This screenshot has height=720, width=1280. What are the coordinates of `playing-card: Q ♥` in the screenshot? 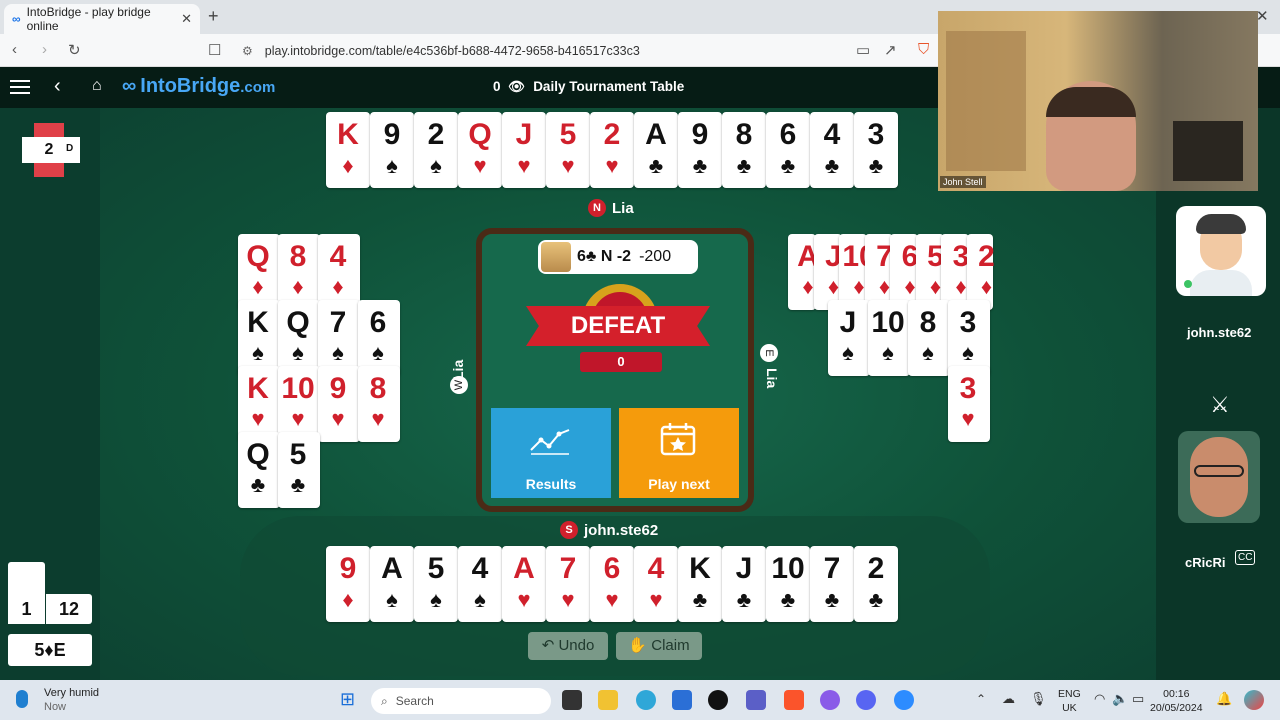 It's located at (480, 150).